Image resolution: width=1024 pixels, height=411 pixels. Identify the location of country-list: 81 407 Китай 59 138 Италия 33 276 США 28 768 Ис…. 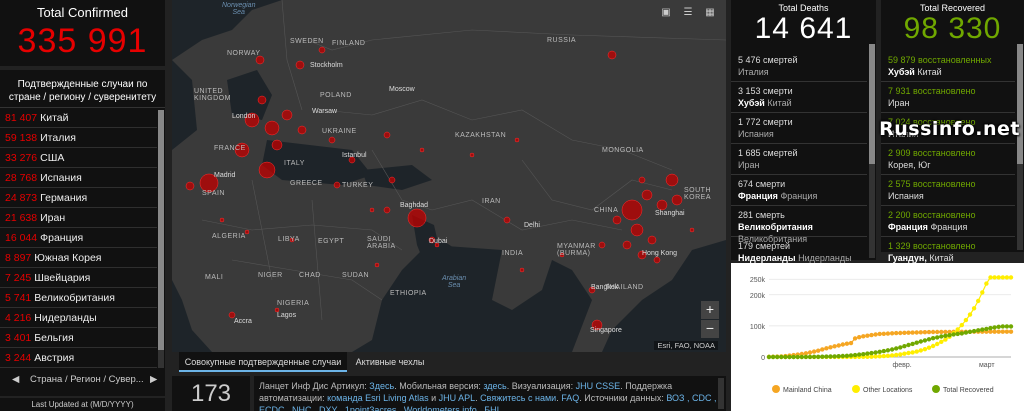
(82, 238).